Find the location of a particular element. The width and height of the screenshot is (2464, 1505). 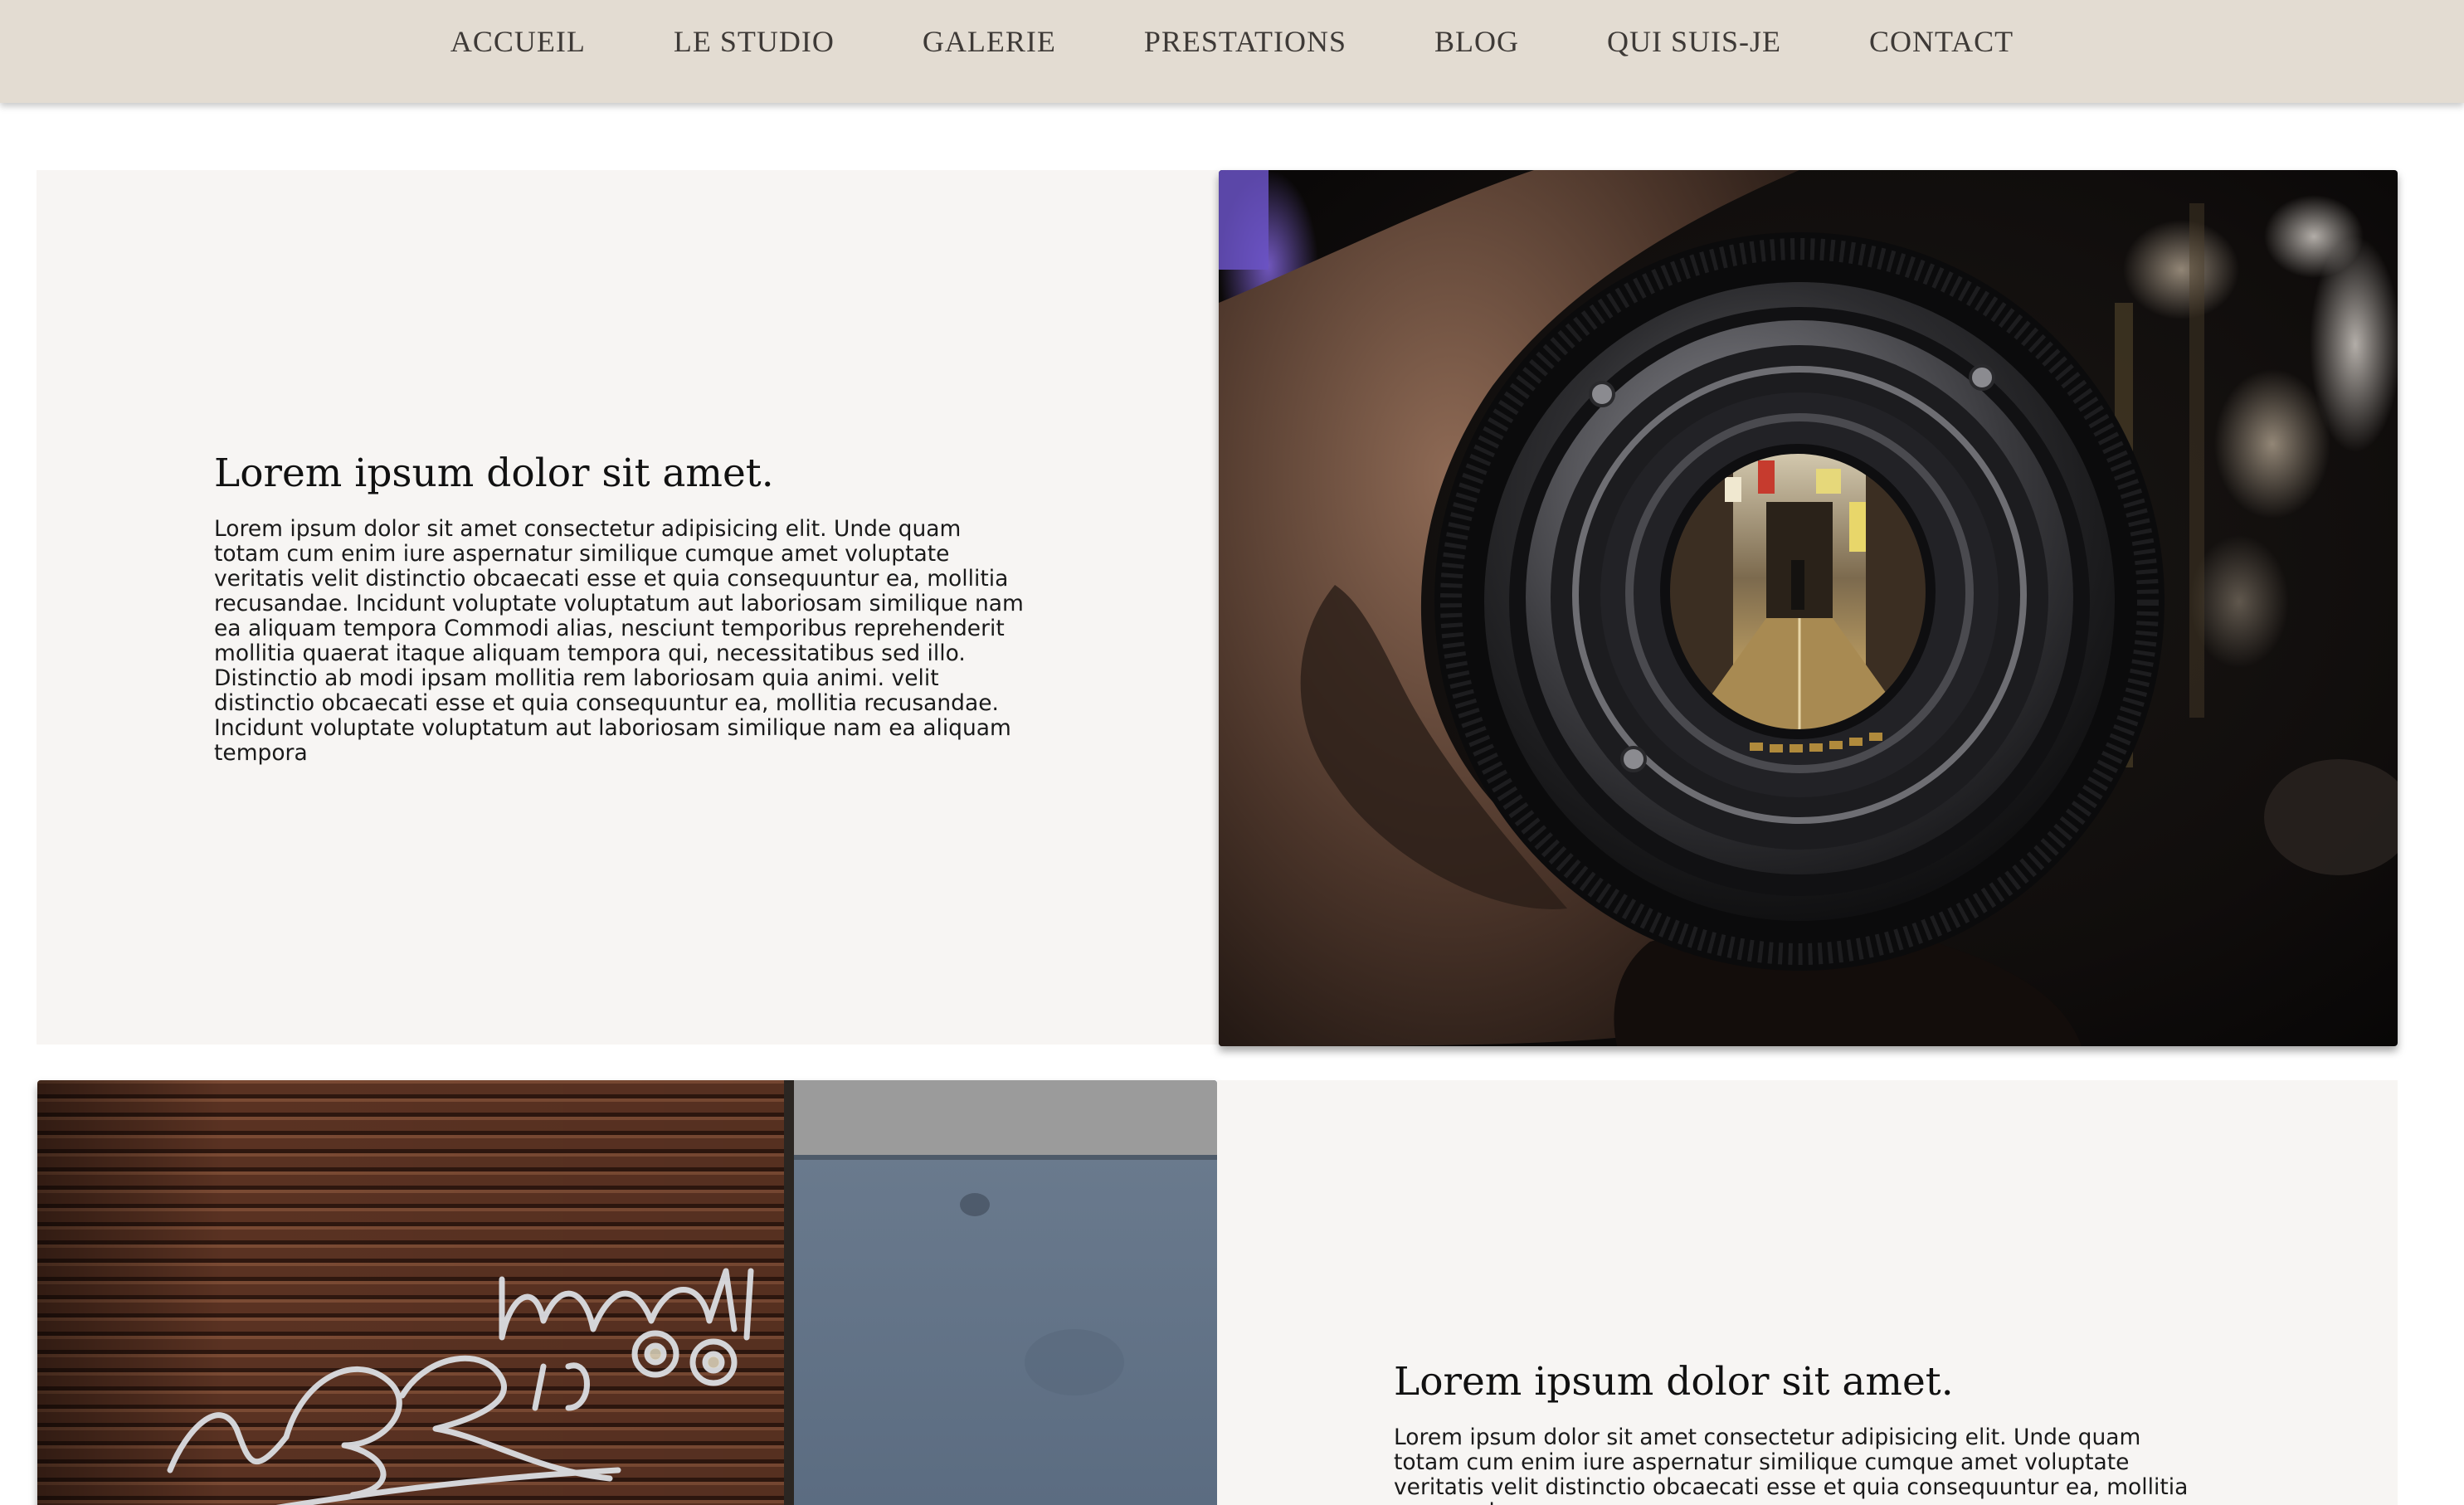

nav-item-qui-suis-je: QUI SUIS-JE is located at coordinates (1694, 41).